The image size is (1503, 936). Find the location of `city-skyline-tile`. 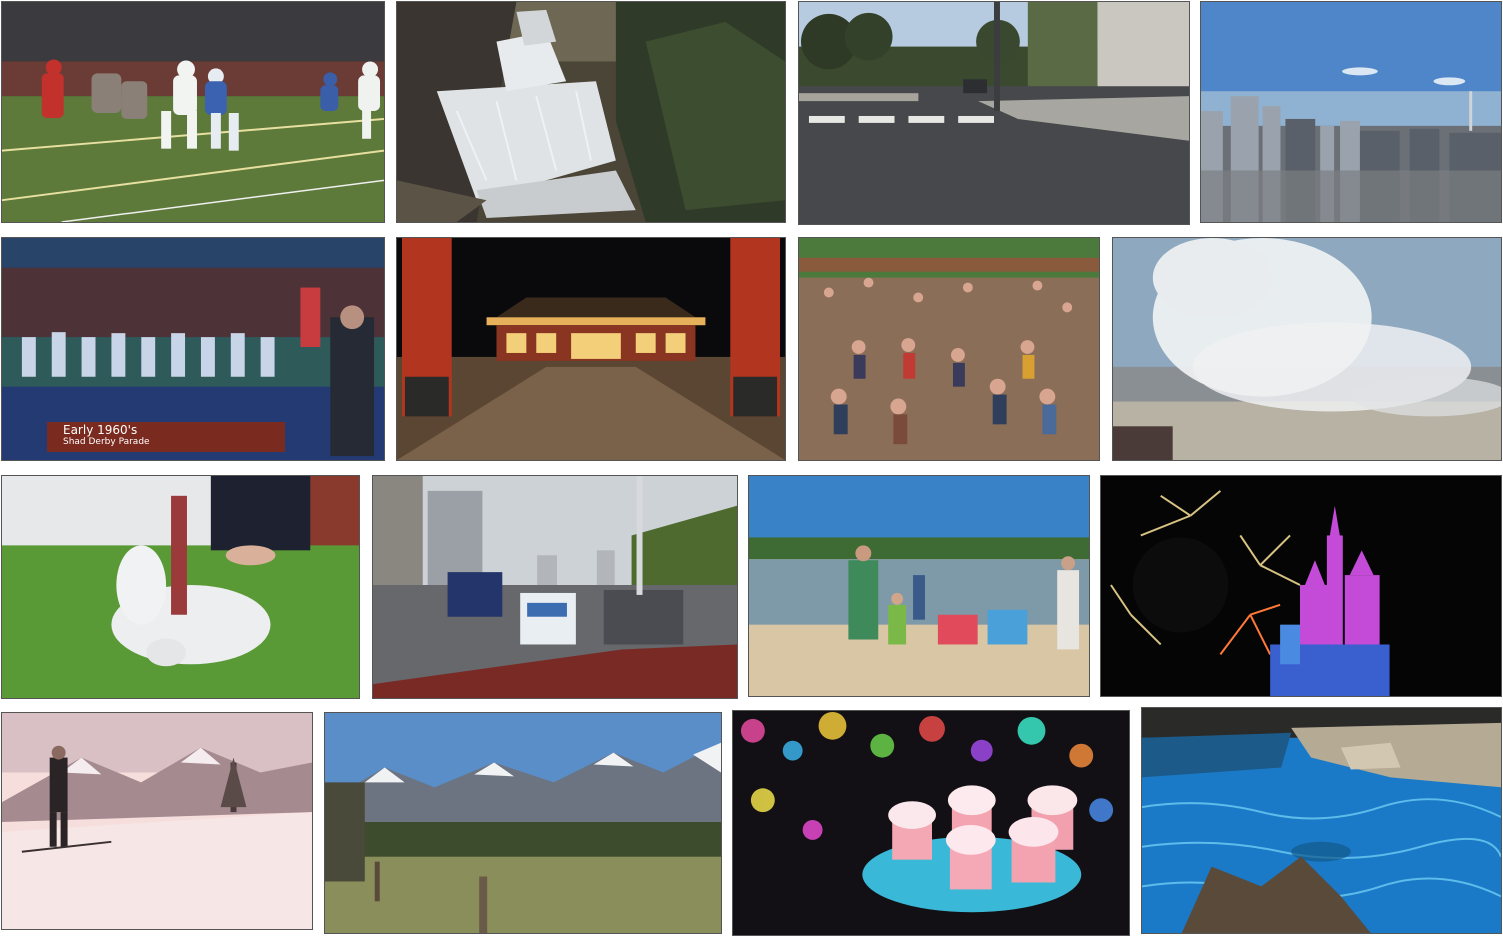

city-skyline-tile is located at coordinates (1351, 112).